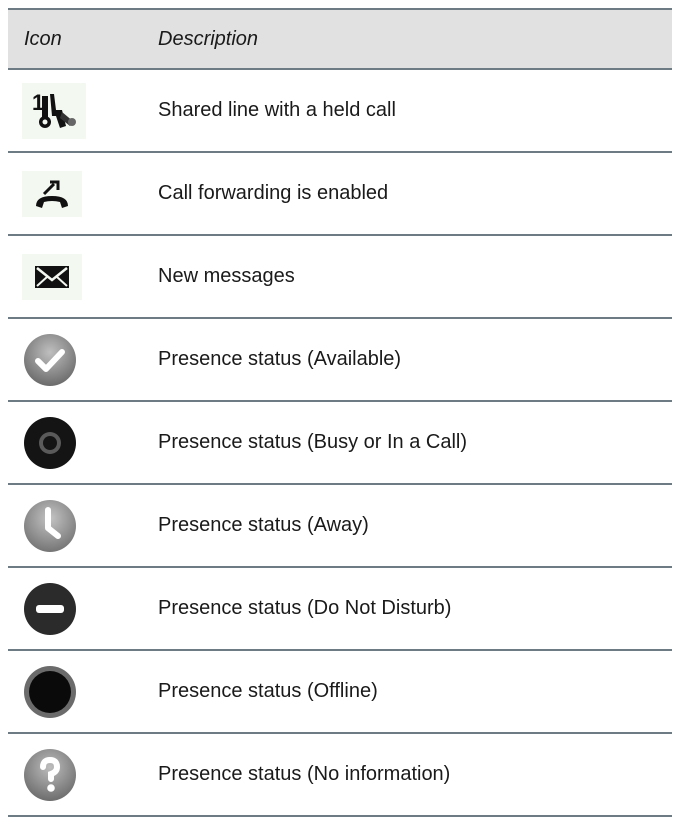 Image resolution: width=674 pixels, height=826 pixels. I want to click on description-text: Presence status (Busy or In a Call), so click(313, 442).